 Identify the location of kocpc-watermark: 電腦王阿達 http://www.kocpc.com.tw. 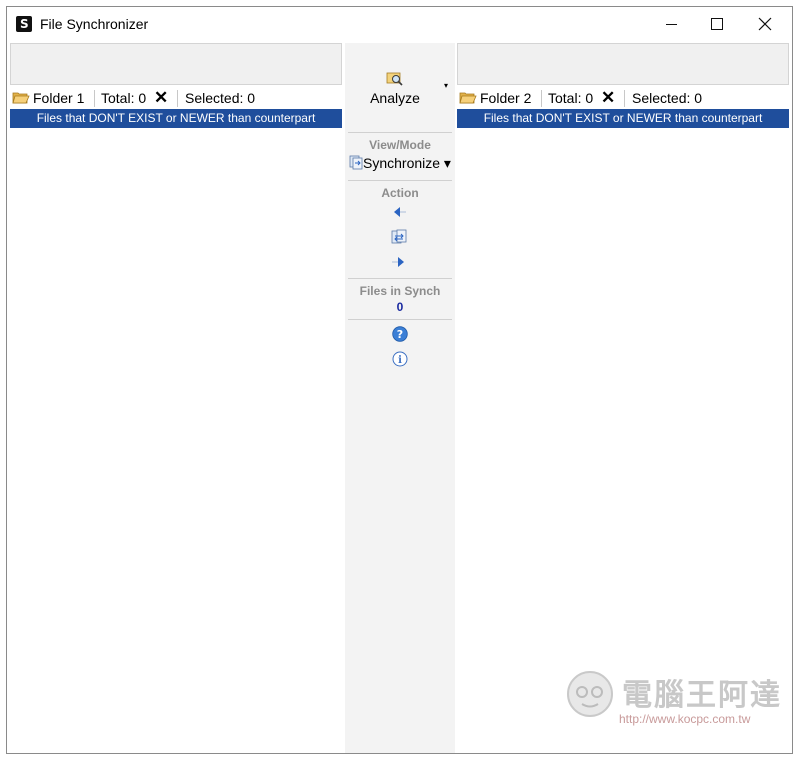
(677, 696).